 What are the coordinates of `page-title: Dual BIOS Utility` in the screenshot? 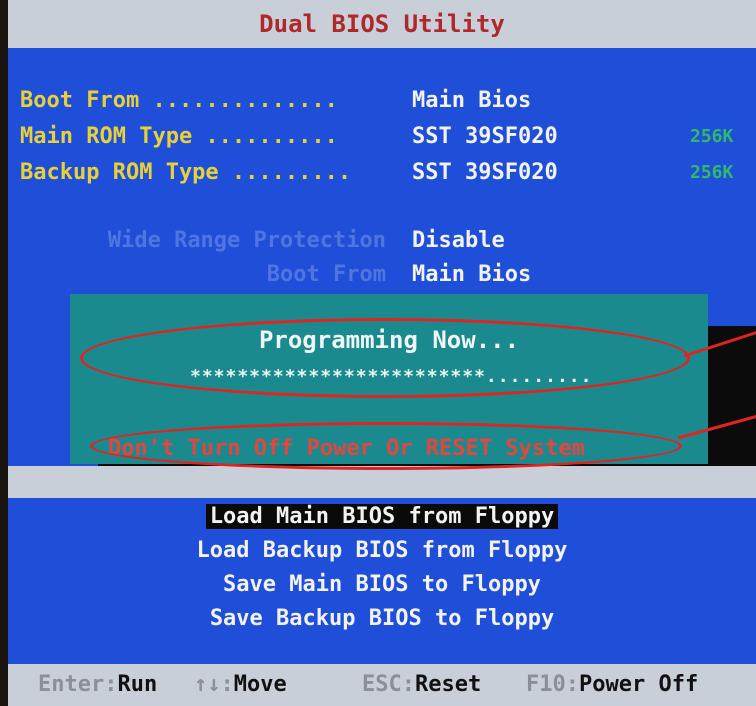 It's located at (382, 24).